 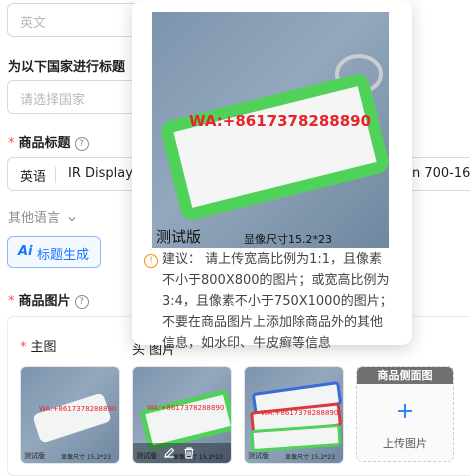 I want to click on edit-icon, so click(x=169, y=453).